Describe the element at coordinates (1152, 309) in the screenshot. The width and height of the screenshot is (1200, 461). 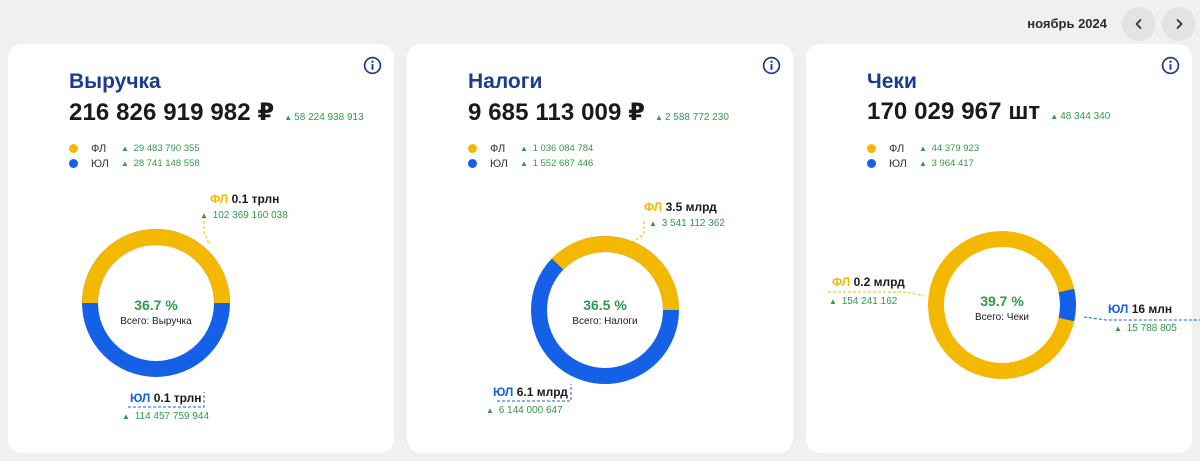
I see `ul-value: 16 млн` at that location.